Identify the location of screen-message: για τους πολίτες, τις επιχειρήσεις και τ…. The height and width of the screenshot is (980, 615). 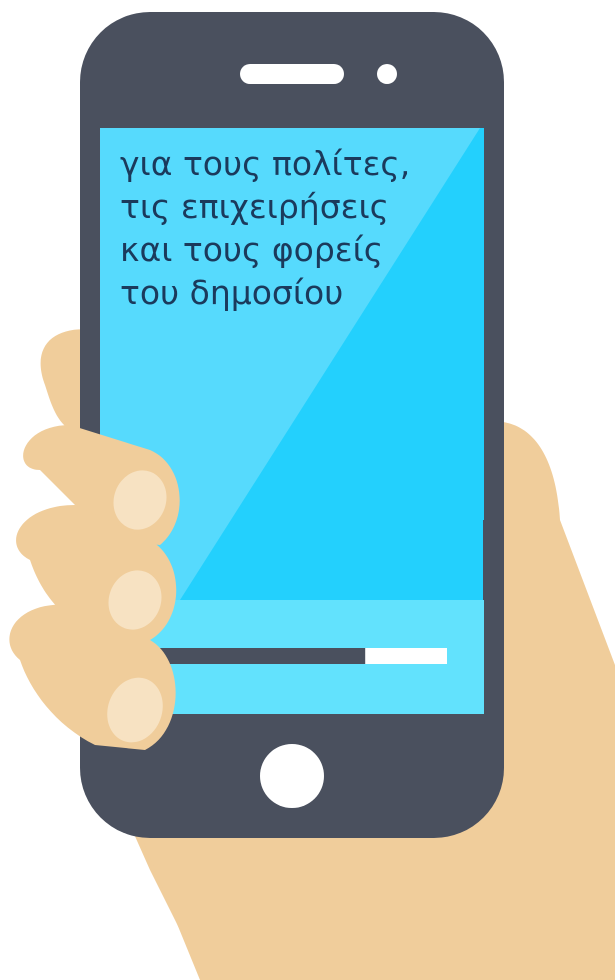
(300, 228).